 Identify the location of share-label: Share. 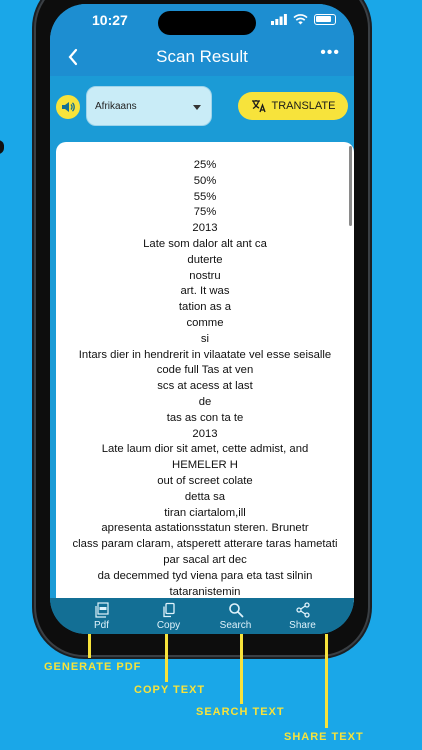
(302, 625).